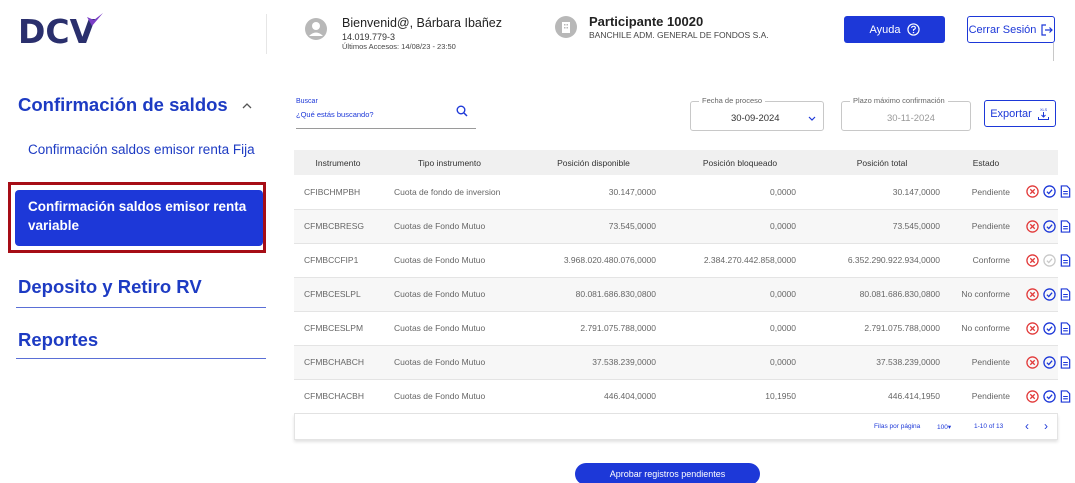 This screenshot has width=1075, height=483. What do you see at coordinates (57, 31) in the screenshot?
I see `logo-text: DCV` at bounding box center [57, 31].